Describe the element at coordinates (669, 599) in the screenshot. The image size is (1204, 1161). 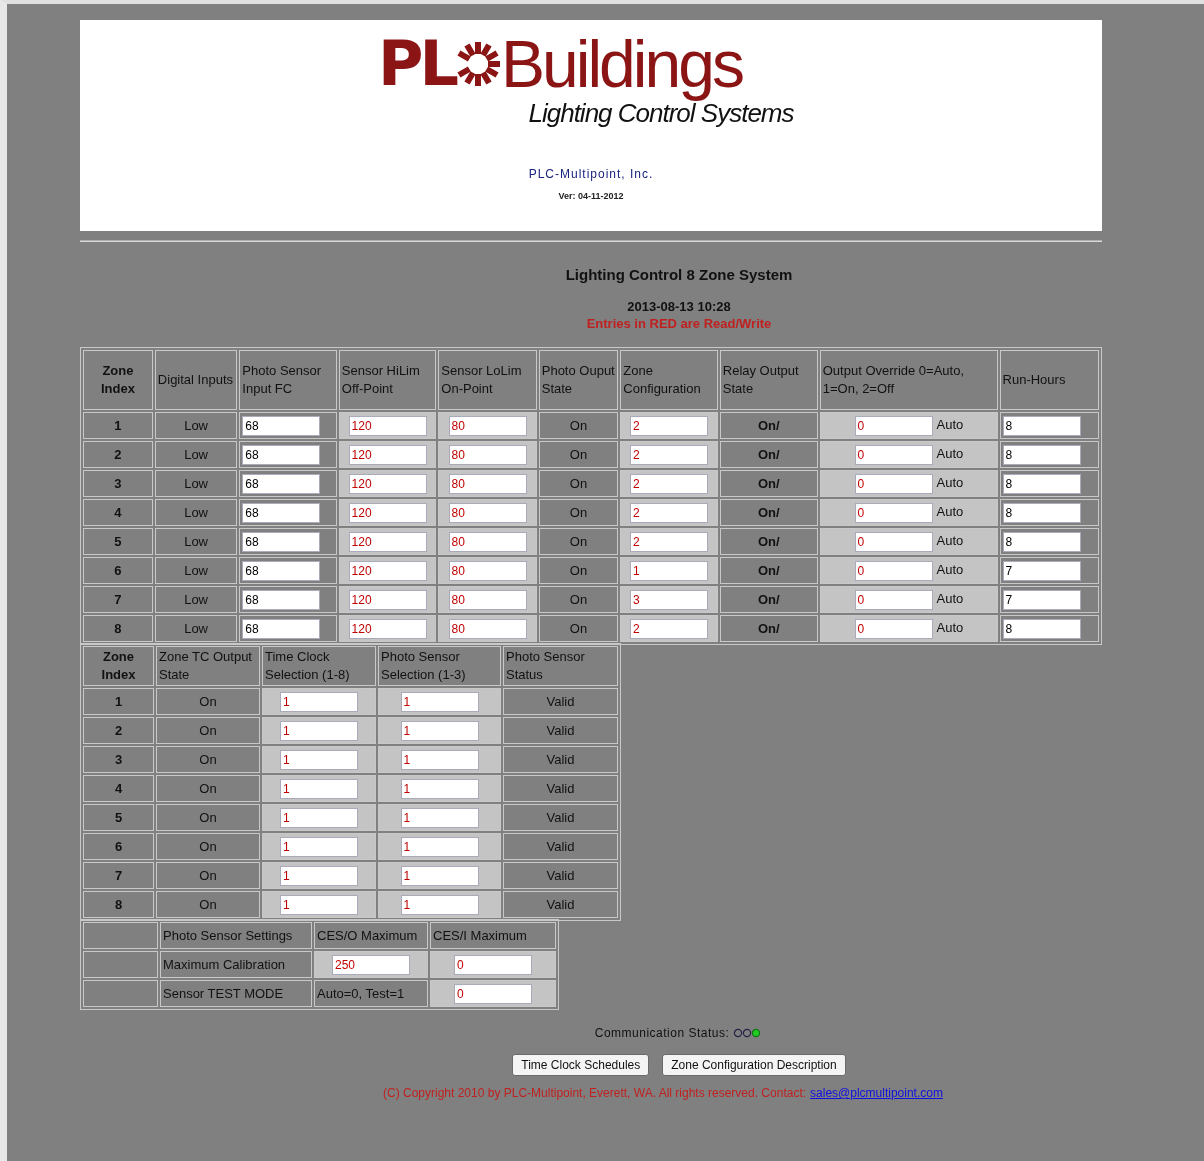
I see `input-field: 3` at that location.